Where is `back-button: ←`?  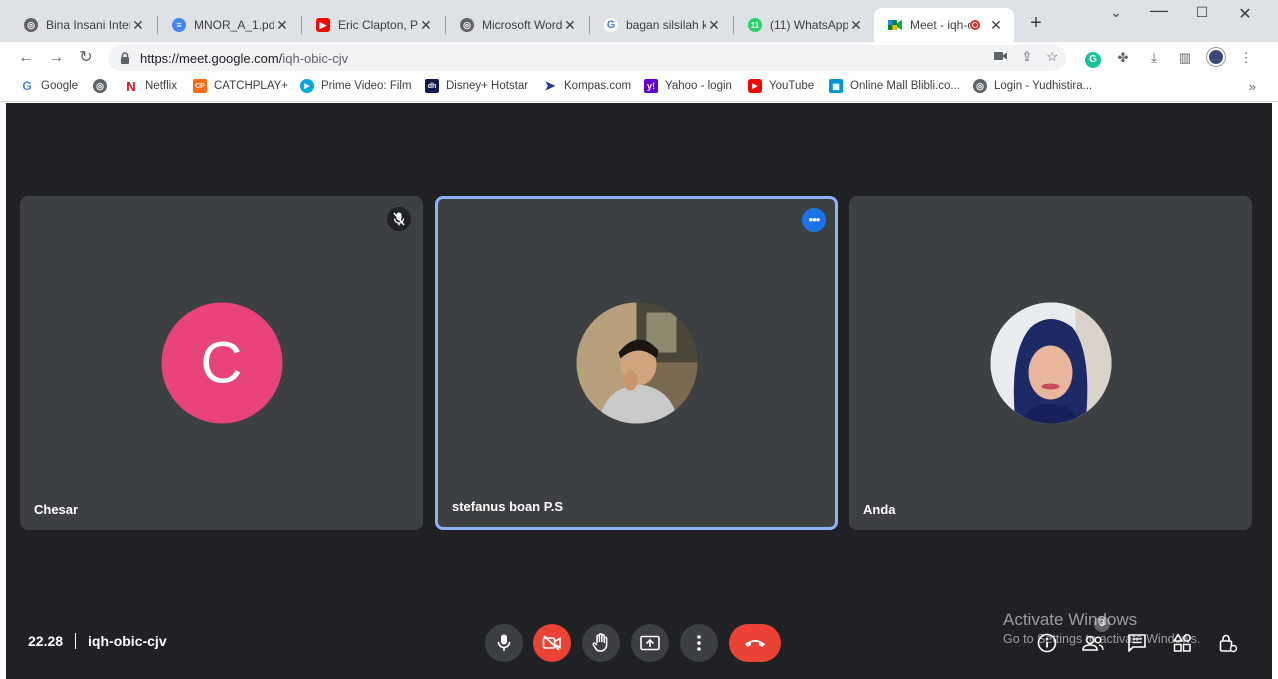
back-button: ← is located at coordinates (26, 58).